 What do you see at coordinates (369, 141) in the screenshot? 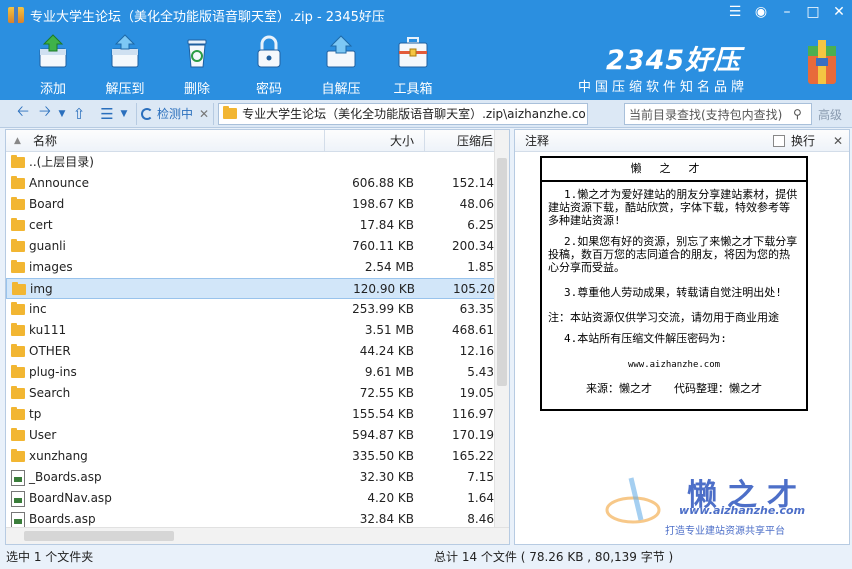
I see `column-size: 大小` at bounding box center [369, 141].